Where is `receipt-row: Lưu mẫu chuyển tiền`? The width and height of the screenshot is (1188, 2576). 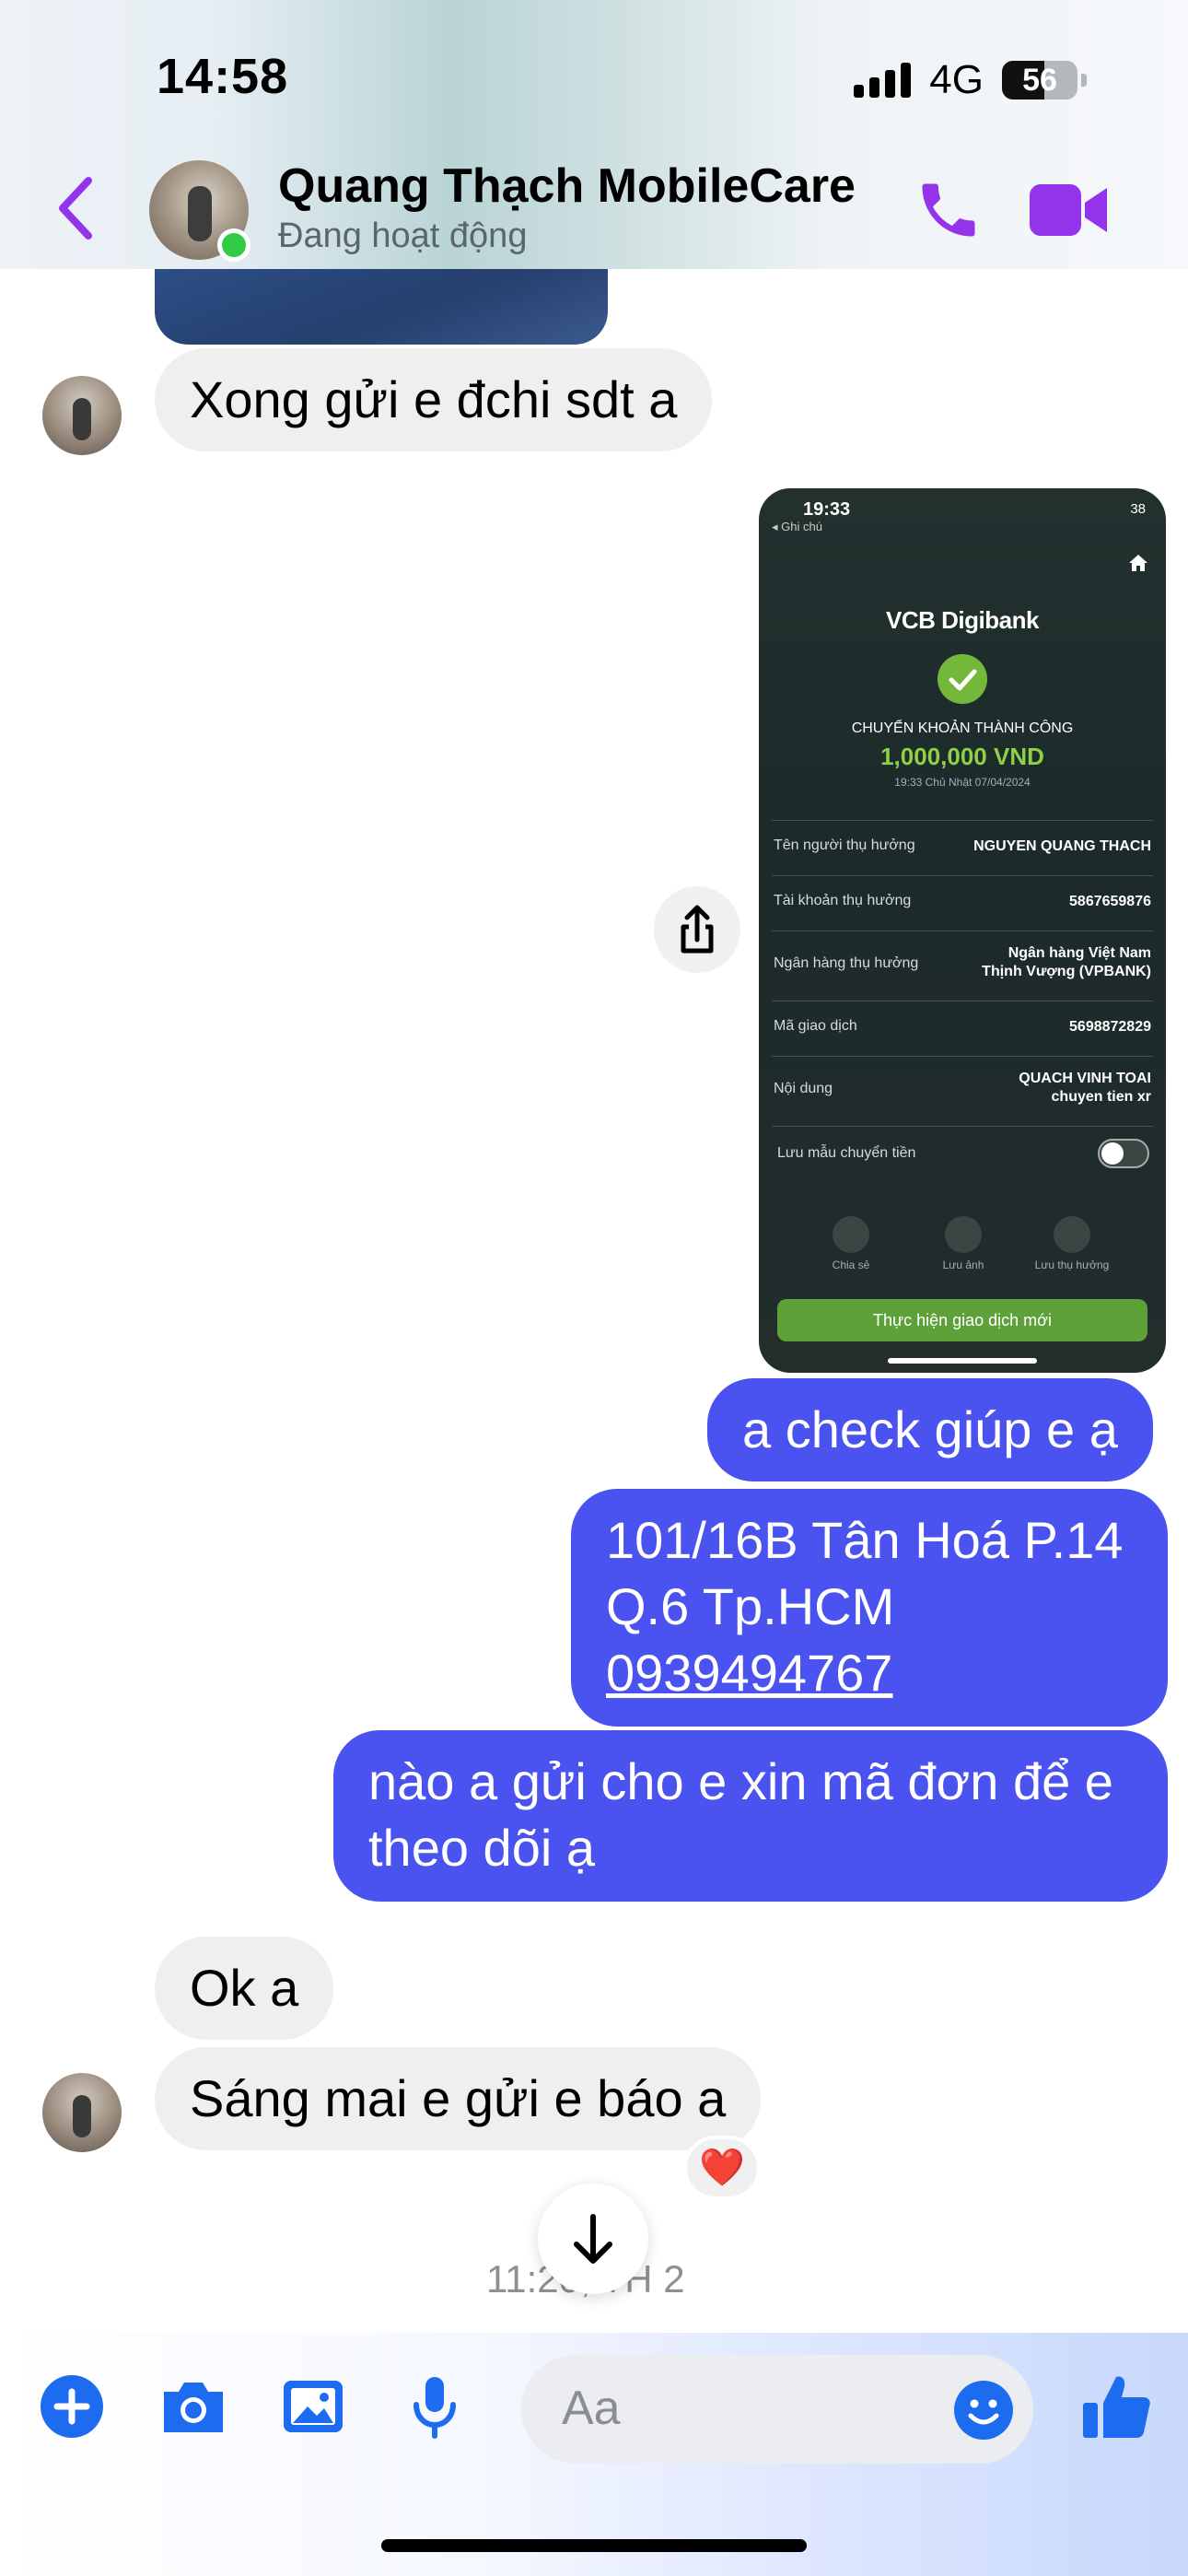
receipt-row: Lưu mẫu chuyển tiền is located at coordinates (962, 1149).